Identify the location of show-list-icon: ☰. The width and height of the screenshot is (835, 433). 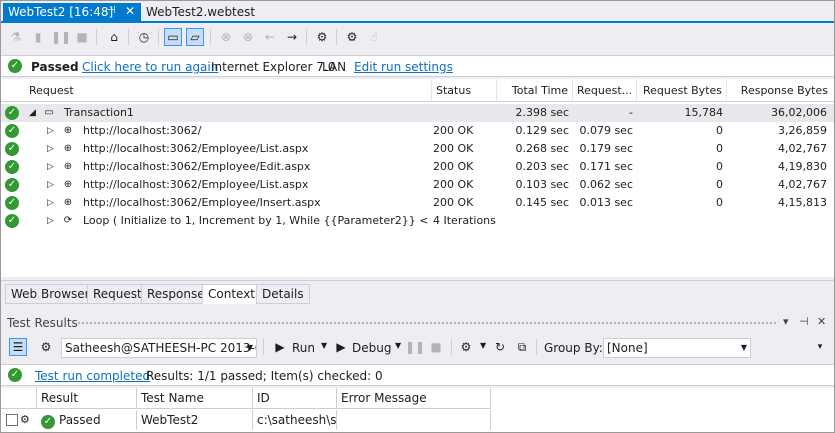
(18, 347).